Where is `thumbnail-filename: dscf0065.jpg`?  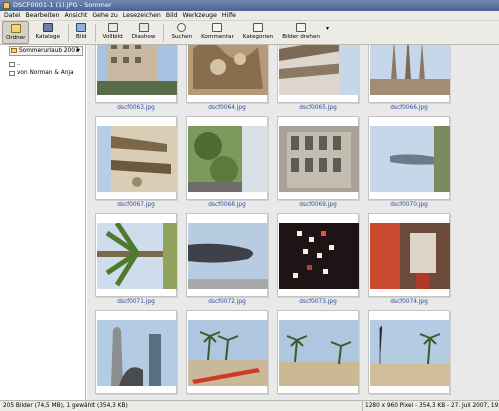 thumbnail-filename: dscf0065.jpg is located at coordinates (318, 108).